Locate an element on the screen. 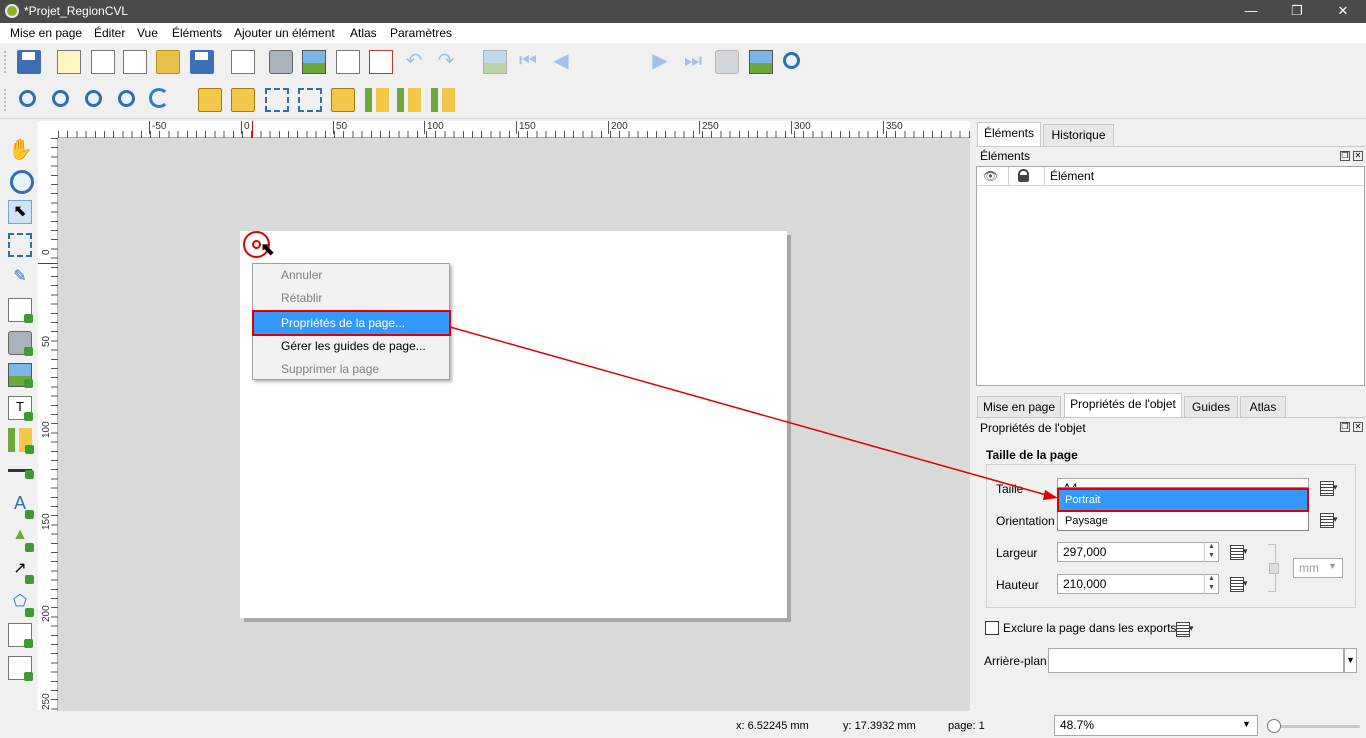  export-atlas-image-icon is located at coordinates (761, 62).